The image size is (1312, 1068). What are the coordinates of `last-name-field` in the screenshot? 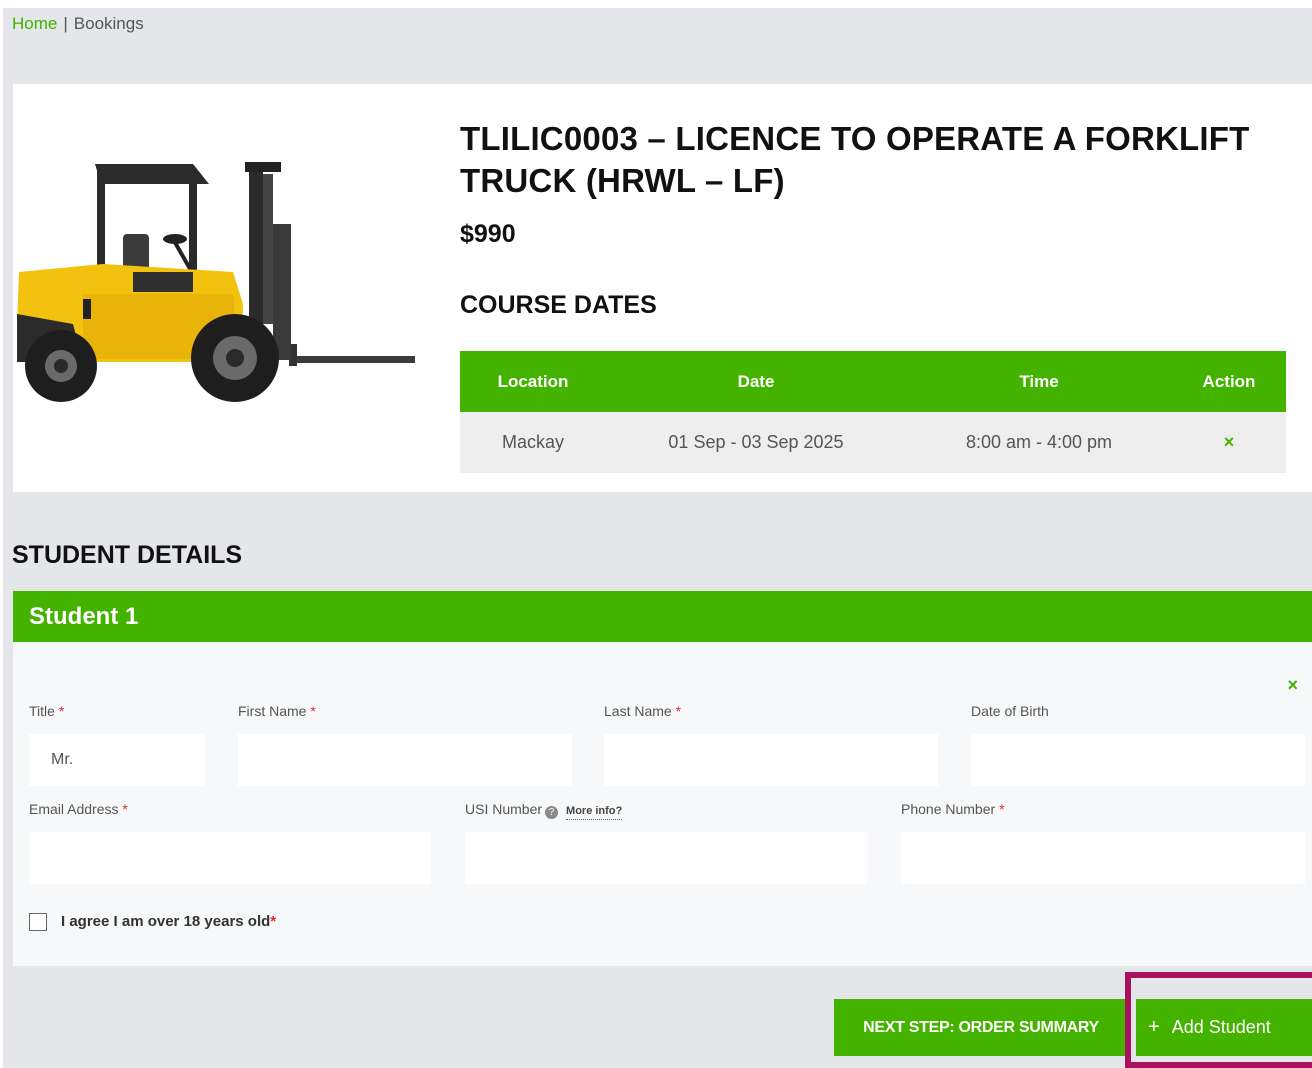 It's located at (771, 760).